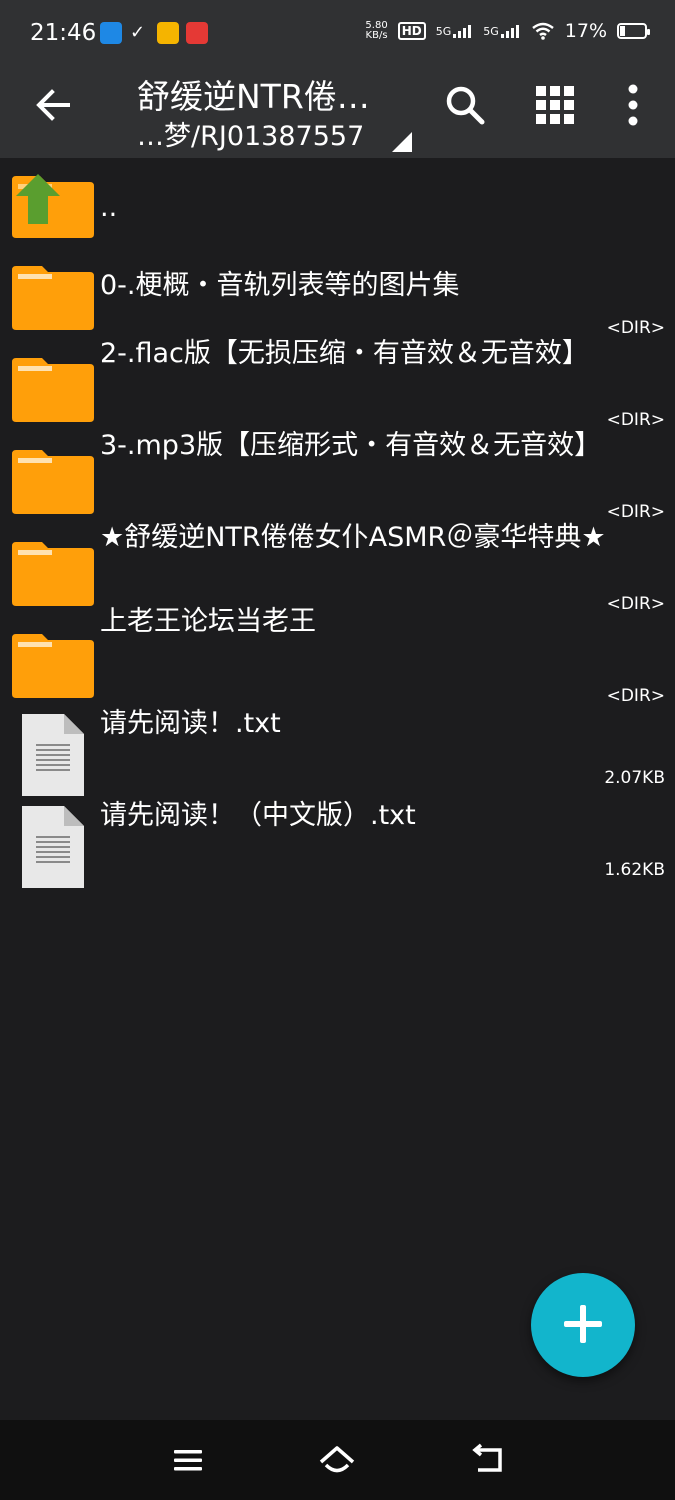  I want to click on file-name: 请先阅读！（中文版）.txt, so click(258, 815).